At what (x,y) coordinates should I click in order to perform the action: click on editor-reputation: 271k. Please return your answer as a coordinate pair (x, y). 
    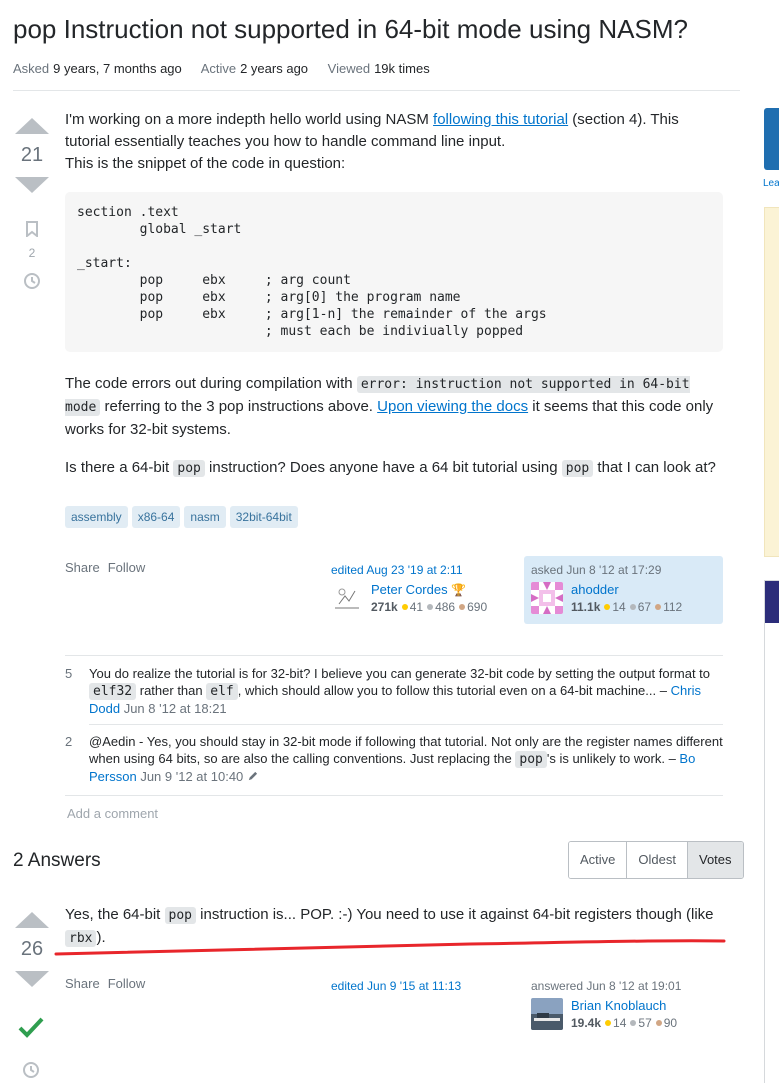
    Looking at the image, I should click on (384, 607).